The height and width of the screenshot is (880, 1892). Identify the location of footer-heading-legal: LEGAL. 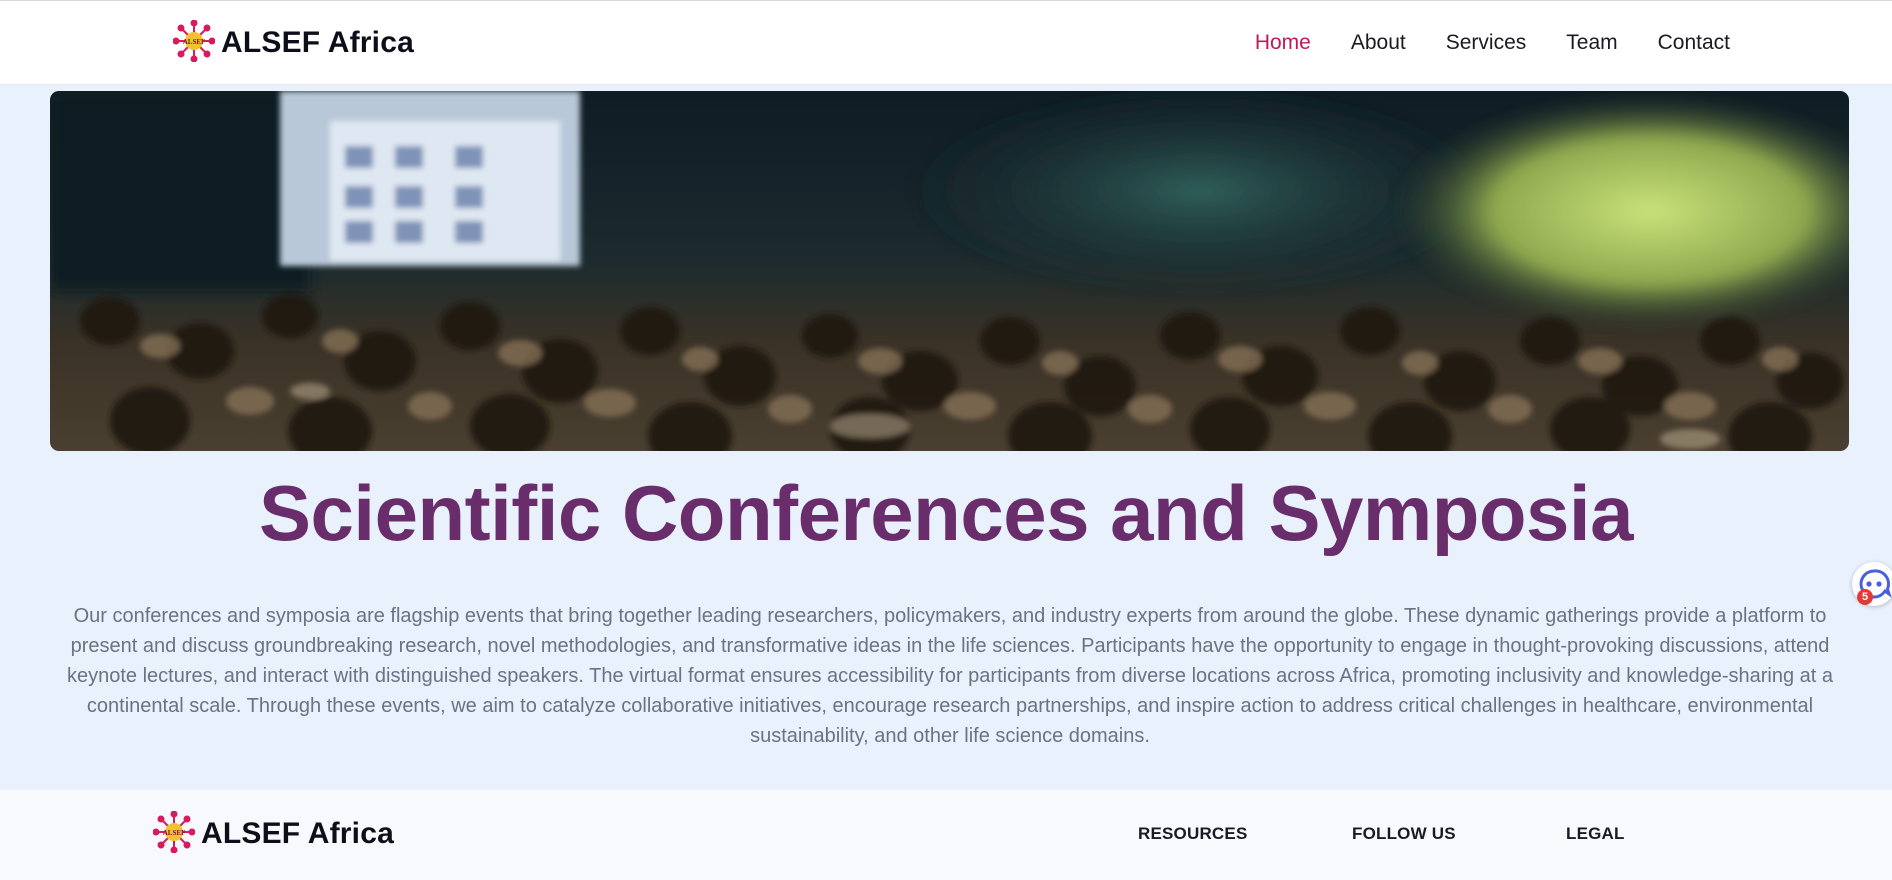
(1595, 833).